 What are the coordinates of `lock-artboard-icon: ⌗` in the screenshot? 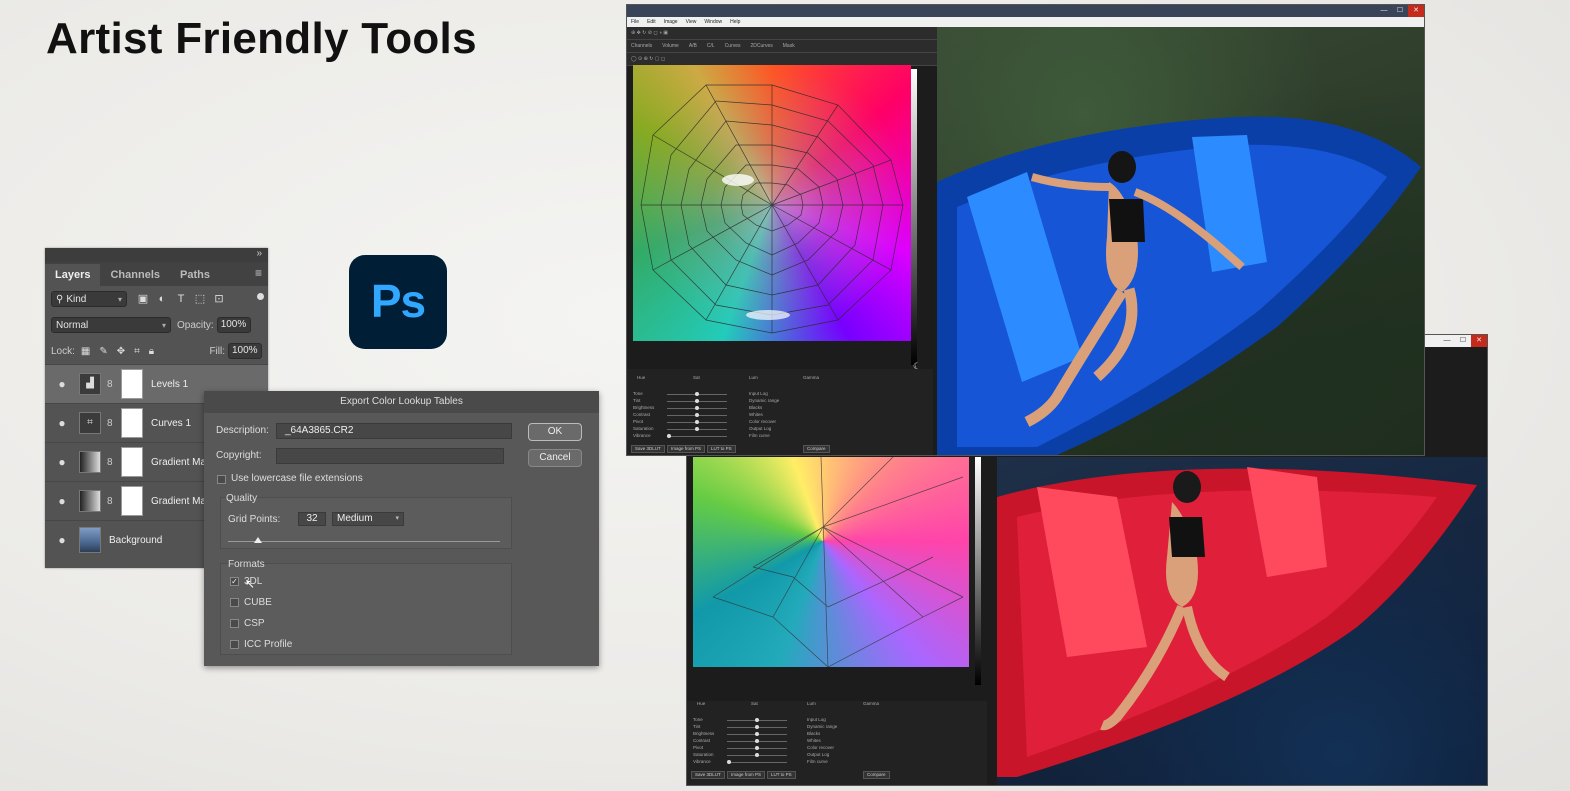 It's located at (137, 351).